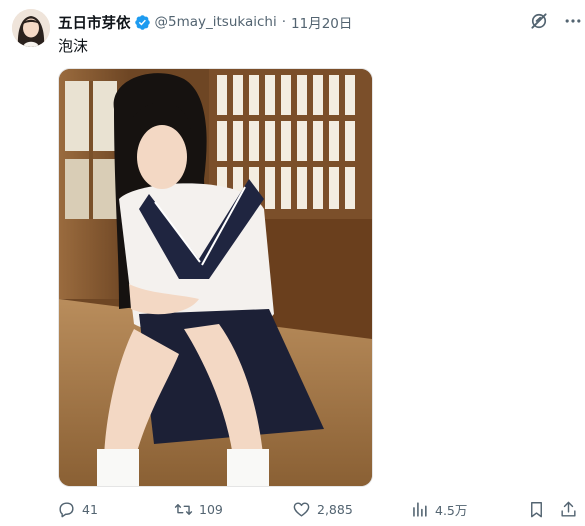  What do you see at coordinates (94, 22) in the screenshot?
I see `display-name: 五日市芽依` at bounding box center [94, 22].